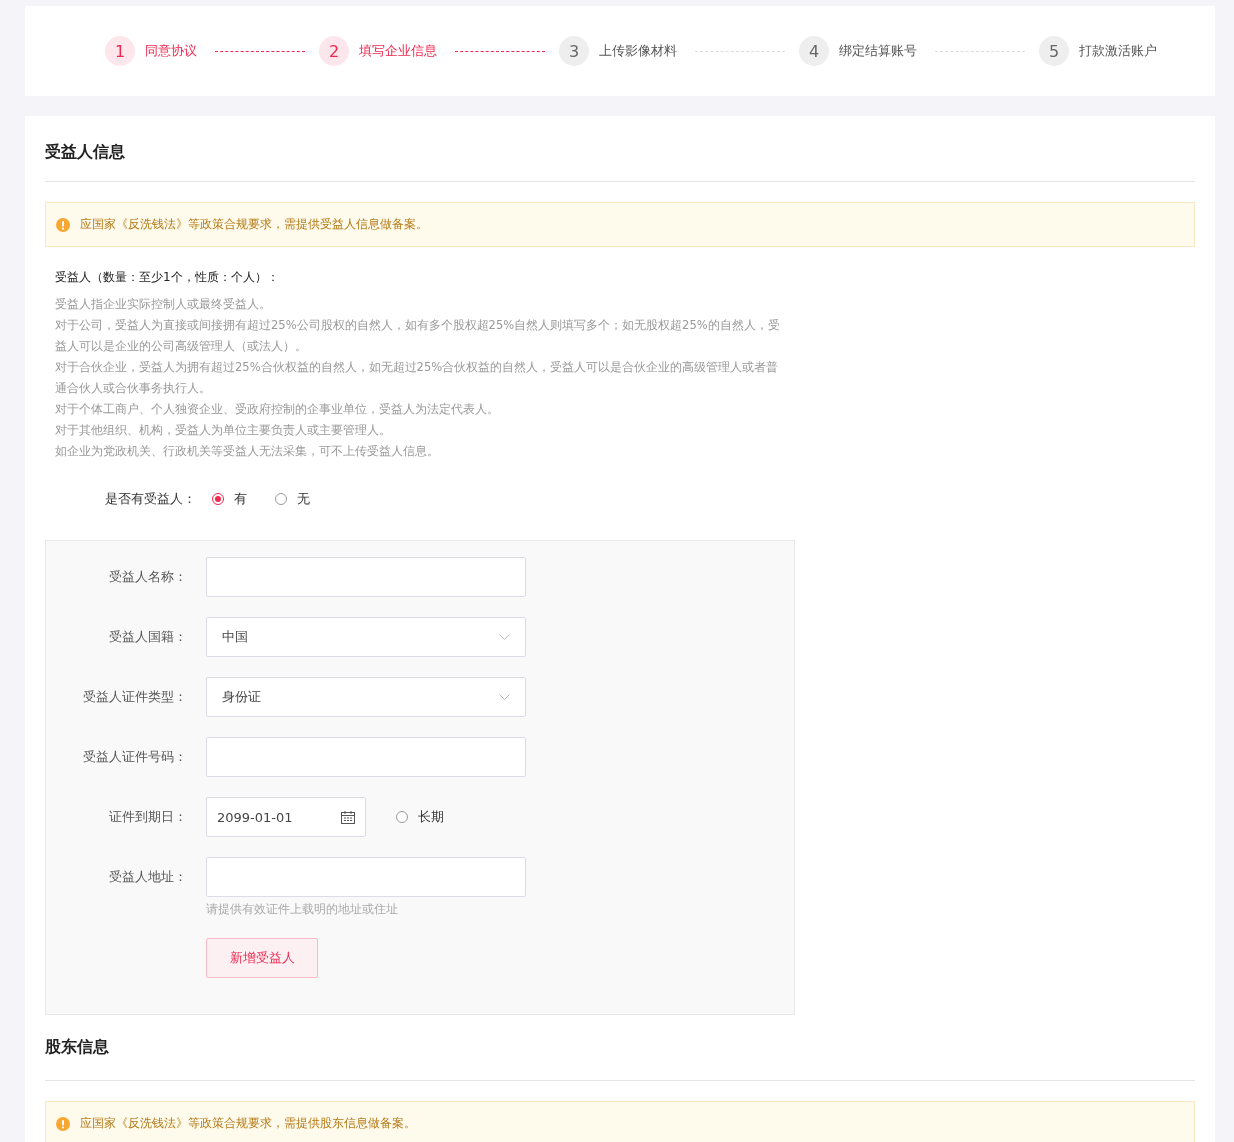  Describe the element at coordinates (420, 817) in the screenshot. I see `radio-option: 长期` at that location.